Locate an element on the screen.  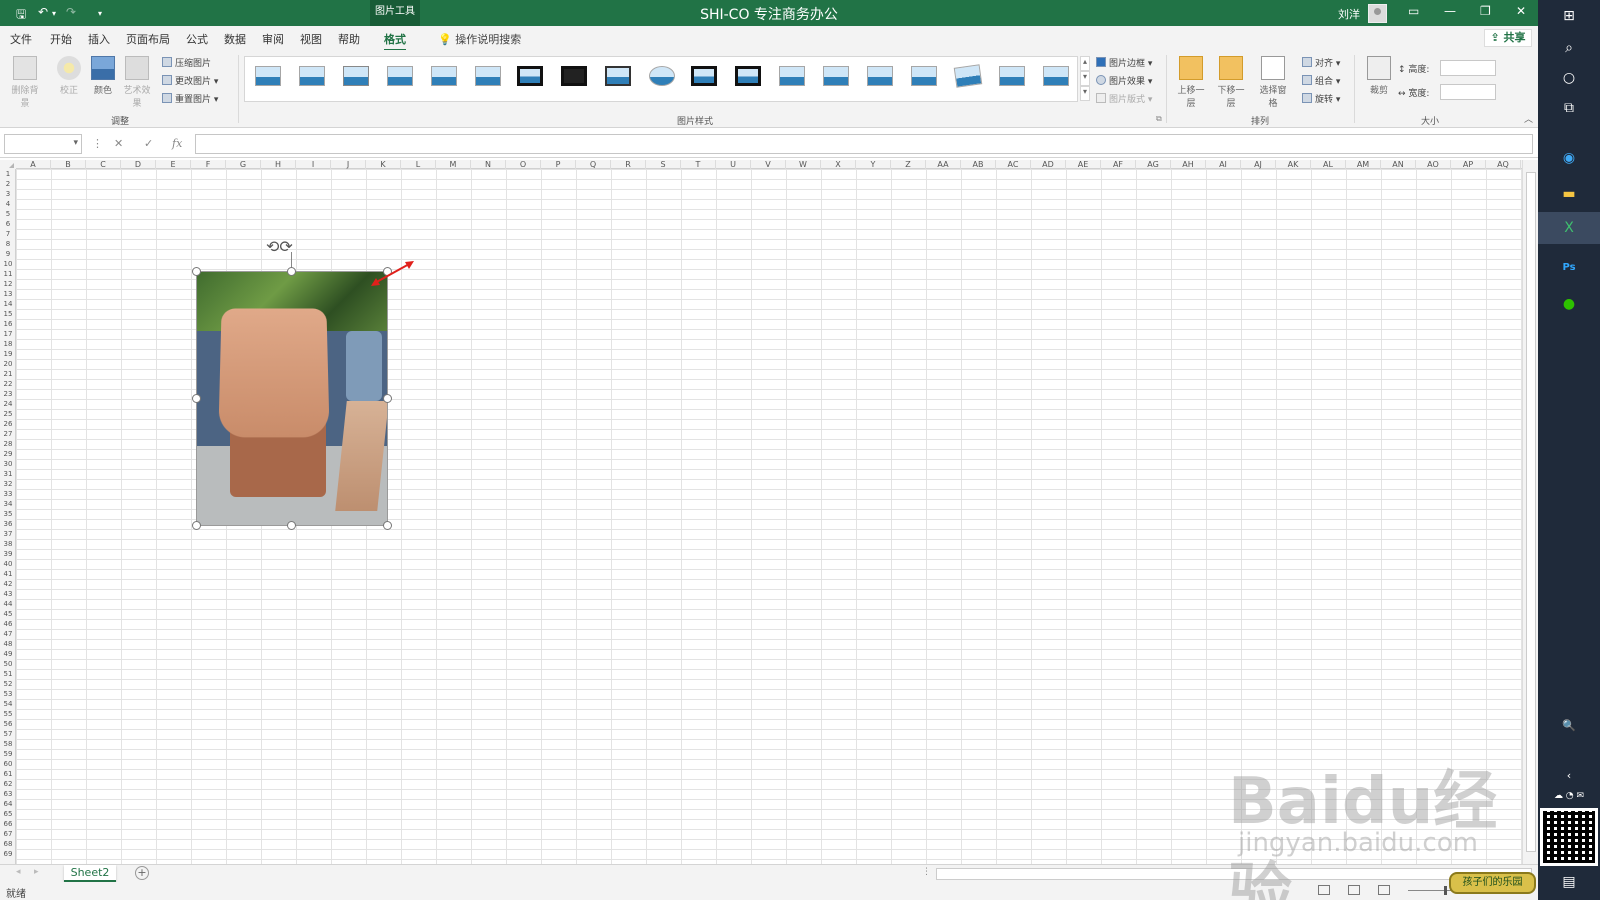
row-label: 54 is located at coordinates (8, 704).